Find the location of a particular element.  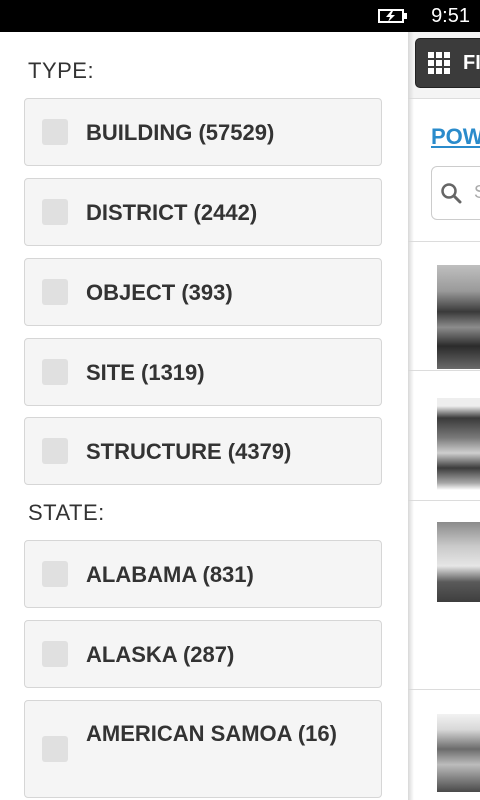

filter-item-site: SITE (1319) is located at coordinates (203, 372).